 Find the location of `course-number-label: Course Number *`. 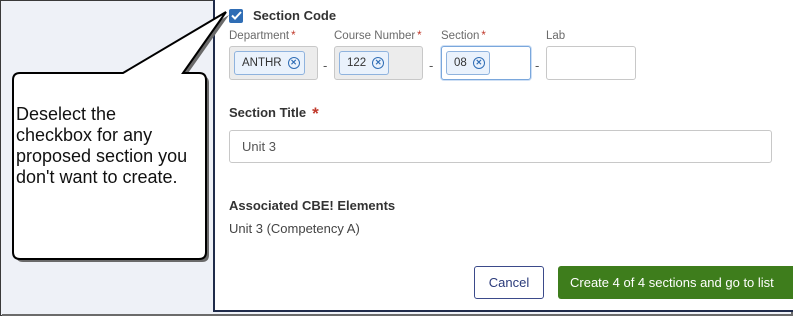

course-number-label: Course Number * is located at coordinates (378, 36).